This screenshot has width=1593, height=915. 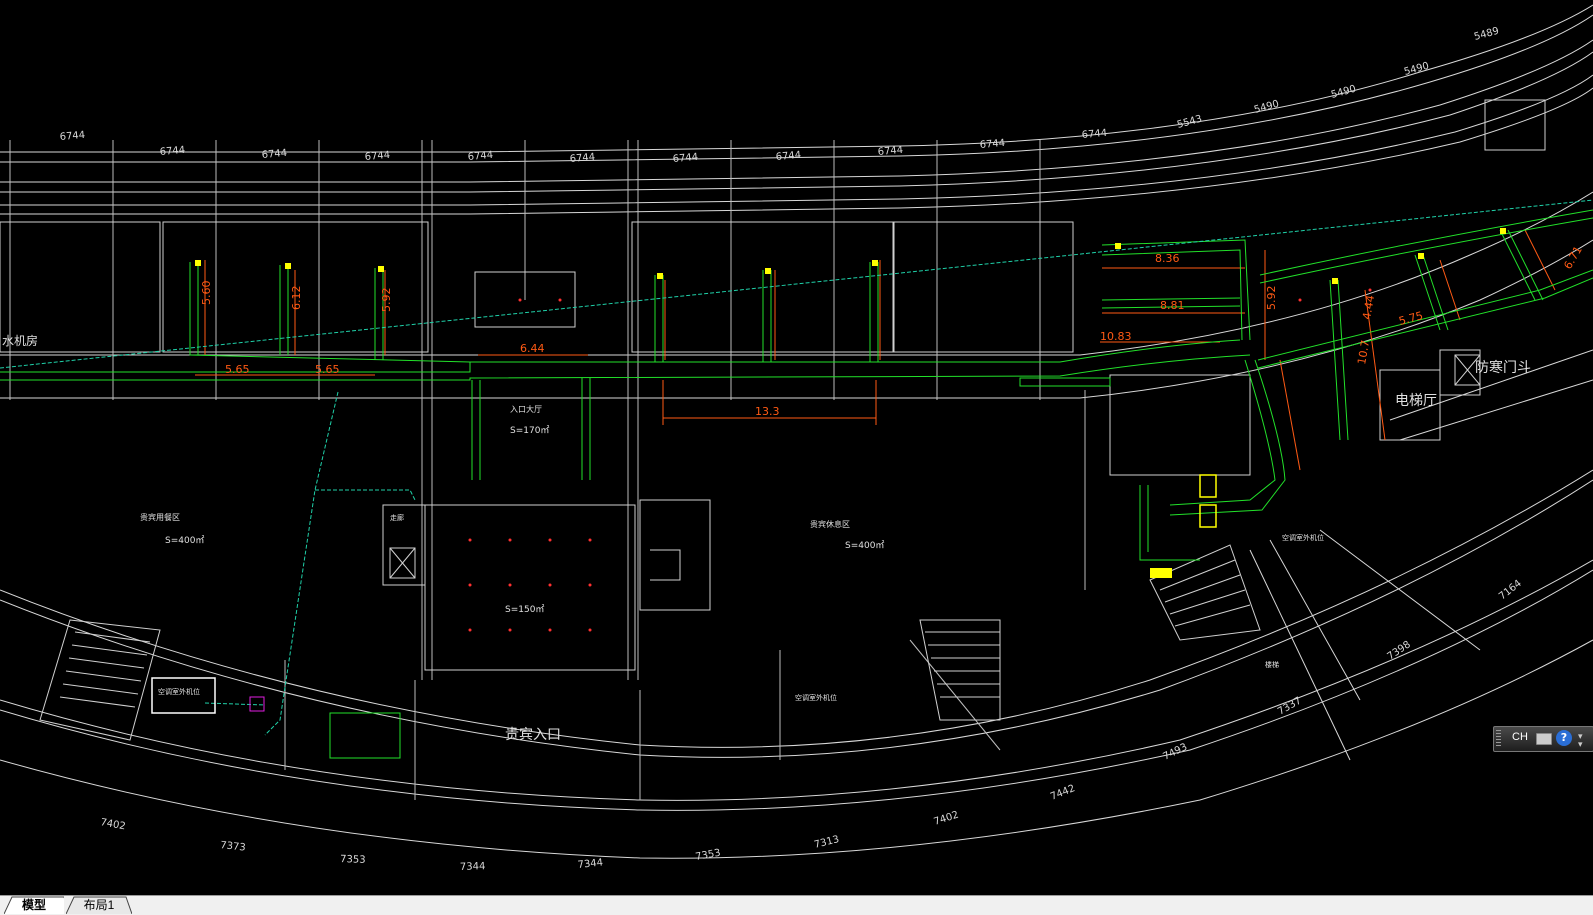 What do you see at coordinates (533, 735) in the screenshot?
I see `room-label-vip-entrance: 贵宾入口` at bounding box center [533, 735].